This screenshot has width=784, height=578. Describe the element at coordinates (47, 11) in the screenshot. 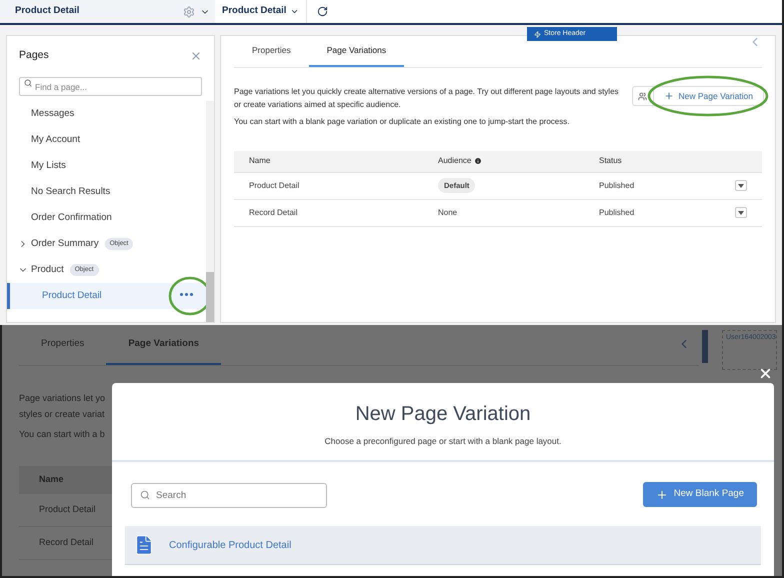

I see `page-title: Product Detail` at that location.